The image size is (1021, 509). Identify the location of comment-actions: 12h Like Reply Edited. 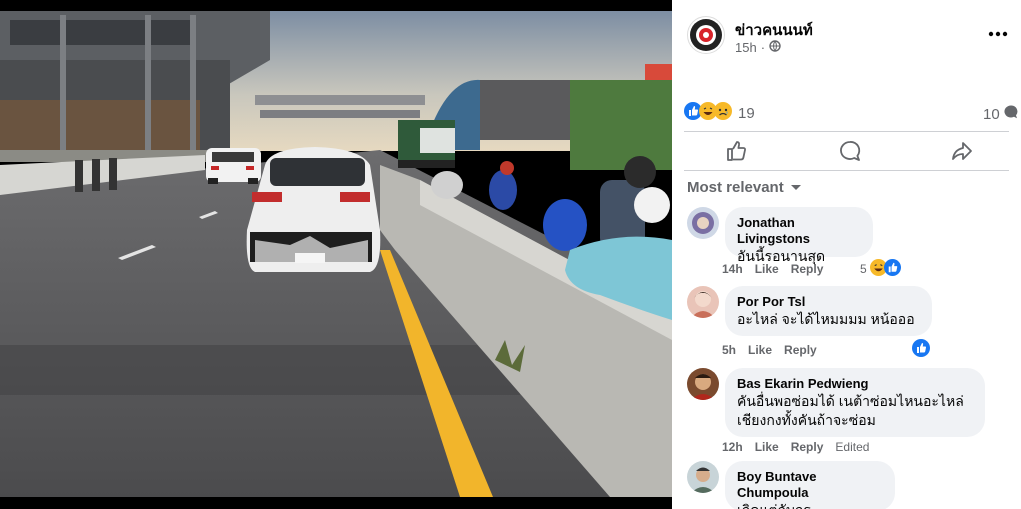
(795, 447).